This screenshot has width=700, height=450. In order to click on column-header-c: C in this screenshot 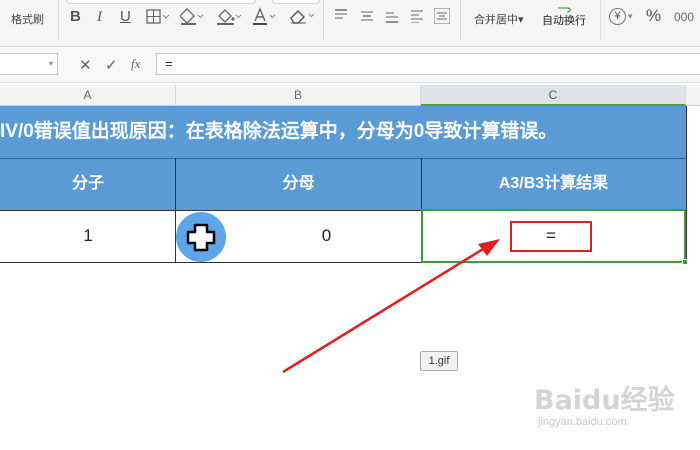, I will do `click(553, 95)`.